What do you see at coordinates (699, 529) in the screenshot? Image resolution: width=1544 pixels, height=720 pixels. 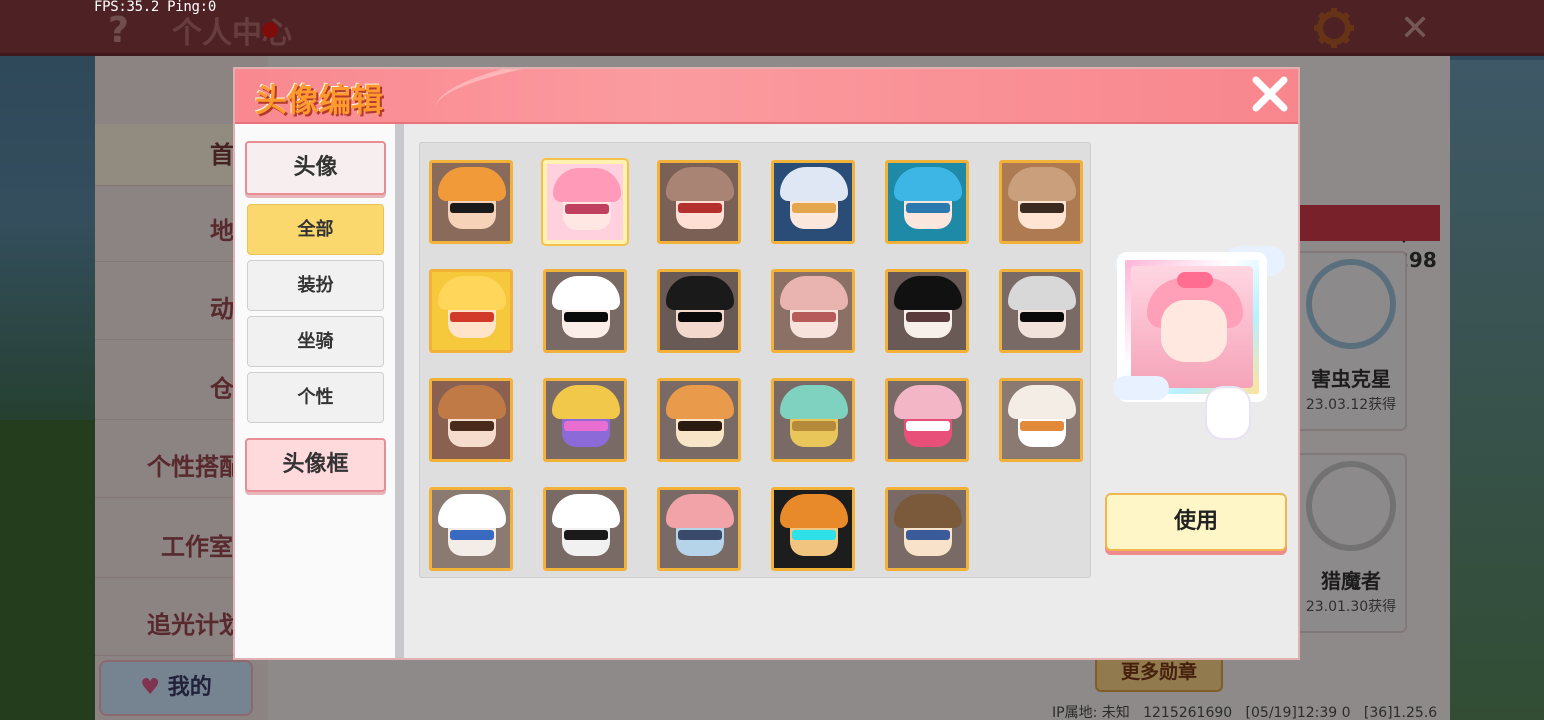 I see `avatar-option-blue-elephant` at bounding box center [699, 529].